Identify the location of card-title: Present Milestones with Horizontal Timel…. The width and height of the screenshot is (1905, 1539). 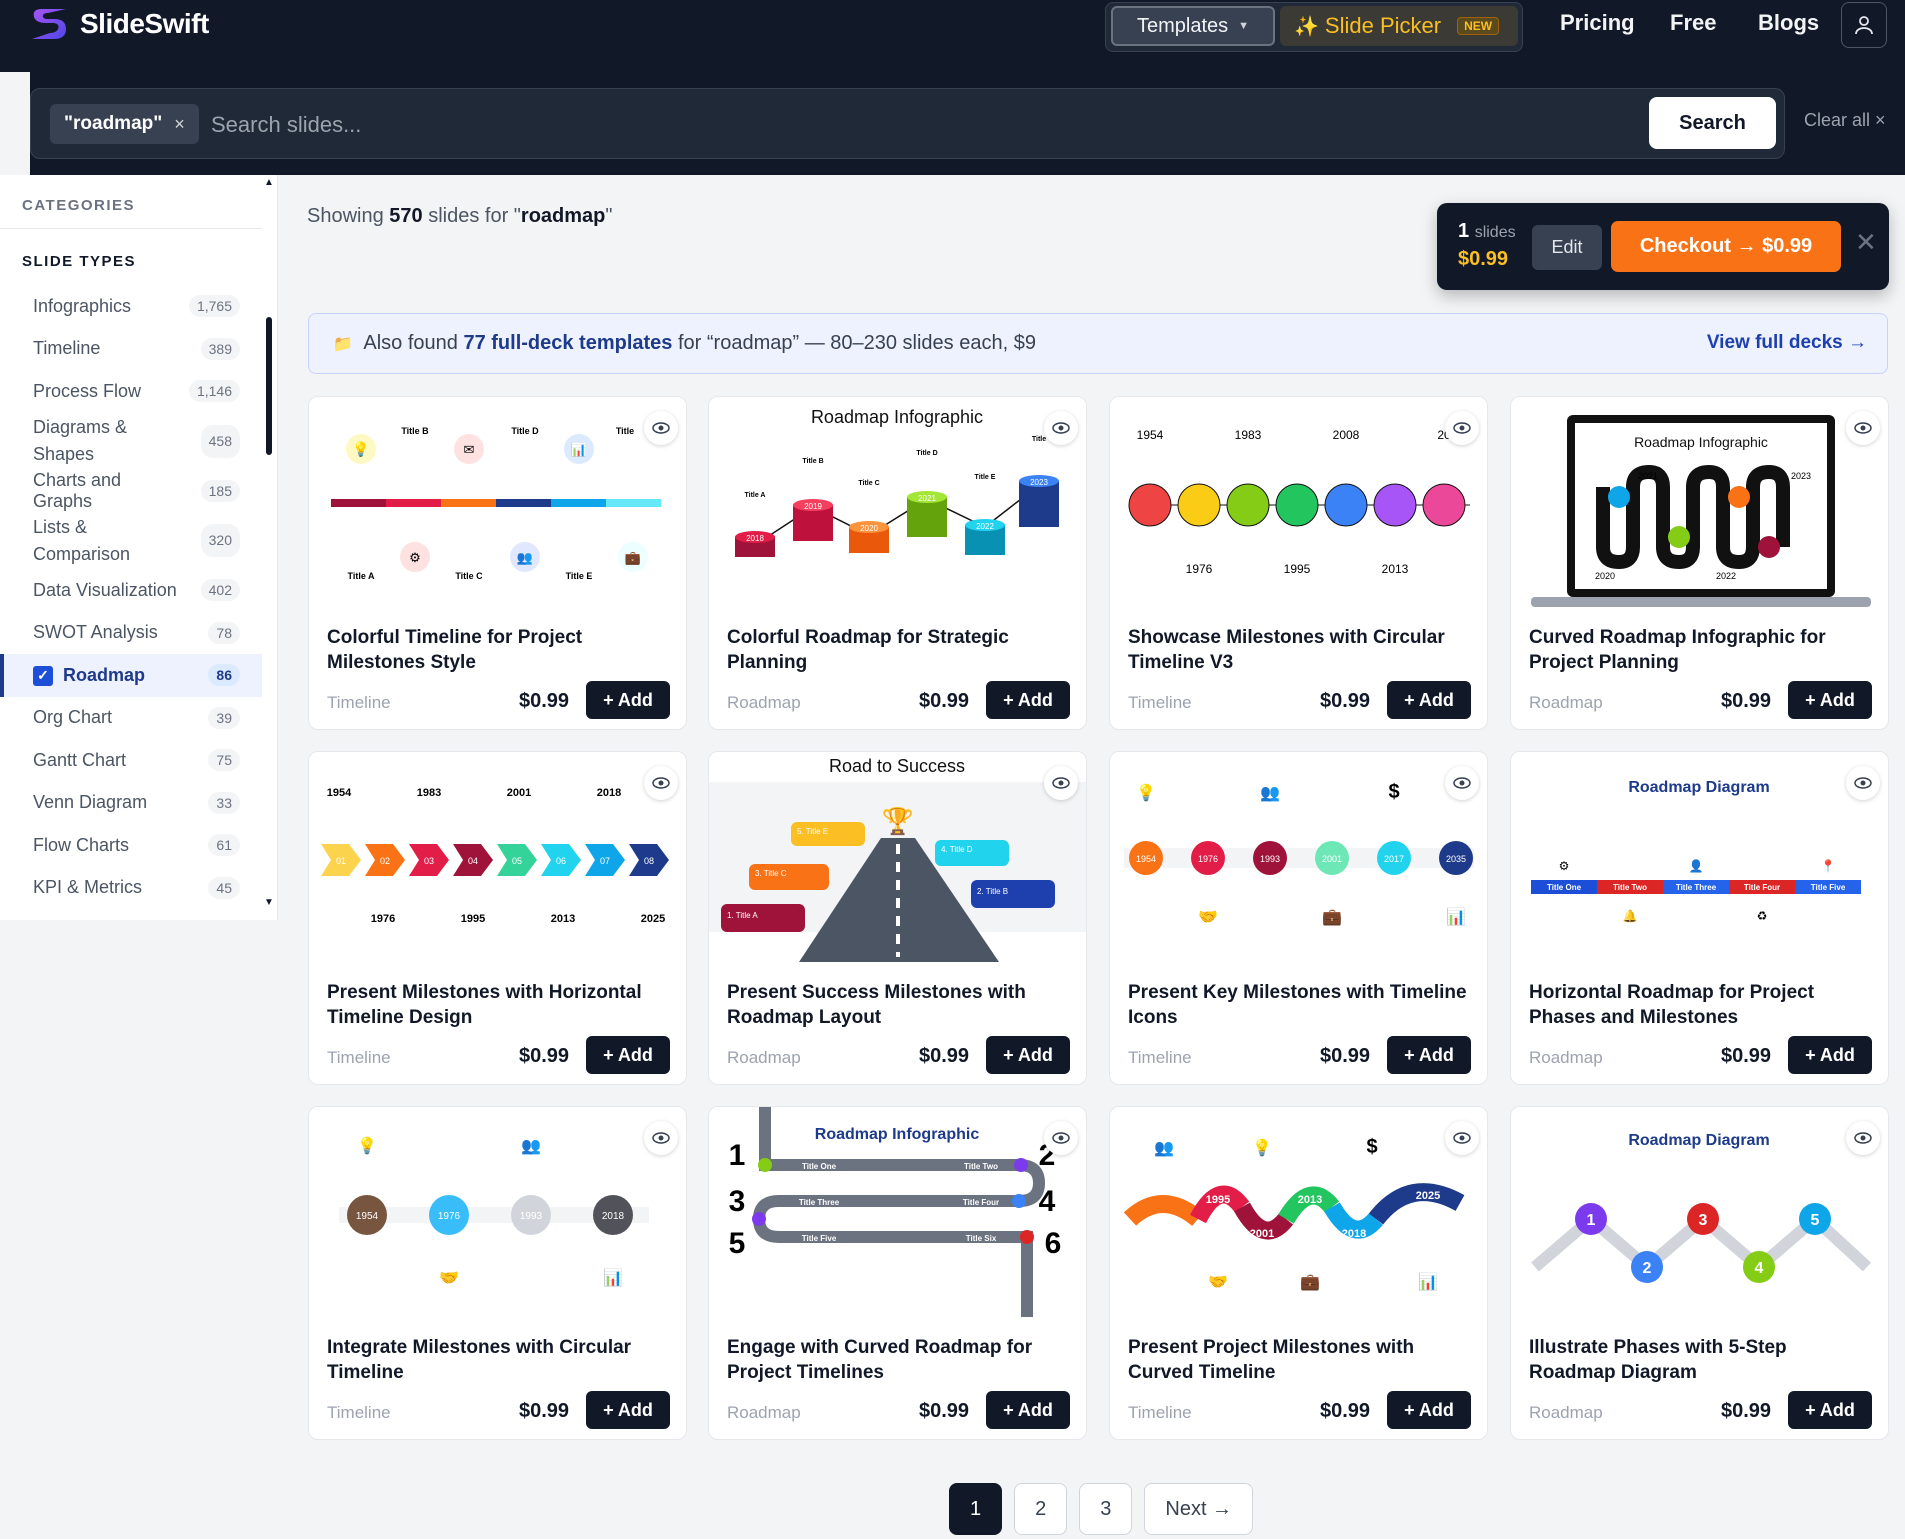
(499, 1005).